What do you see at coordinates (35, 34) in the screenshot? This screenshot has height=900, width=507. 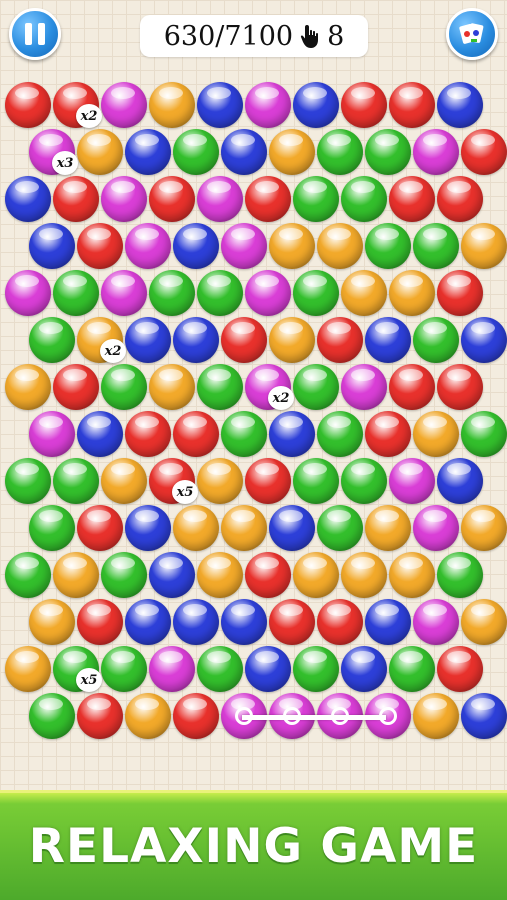 I see `pause-button` at bounding box center [35, 34].